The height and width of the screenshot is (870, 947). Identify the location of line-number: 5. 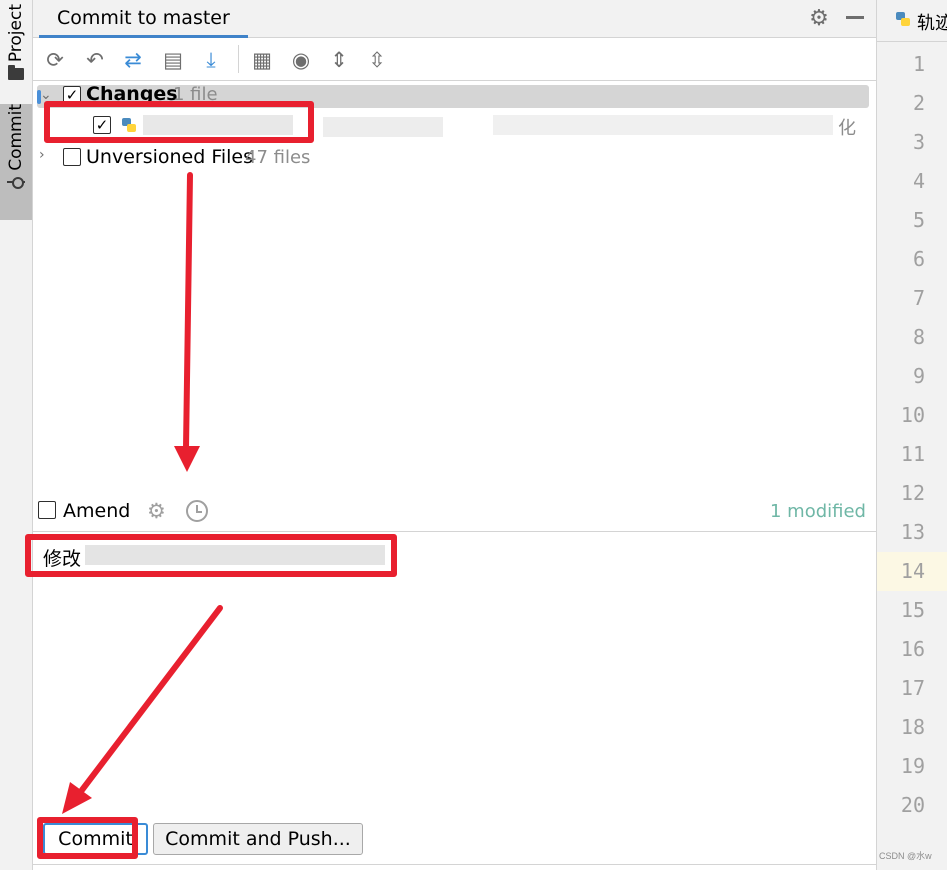
(918, 220).